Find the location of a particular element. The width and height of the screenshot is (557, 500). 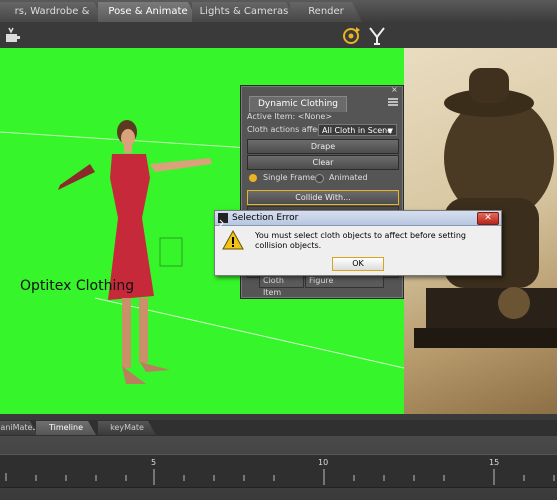

tab-label: Render is located at coordinates (326, 11).